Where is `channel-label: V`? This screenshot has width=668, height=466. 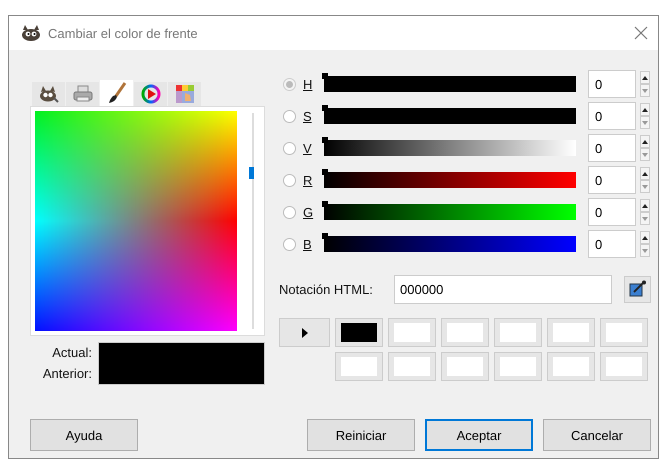 channel-label: V is located at coordinates (307, 148).